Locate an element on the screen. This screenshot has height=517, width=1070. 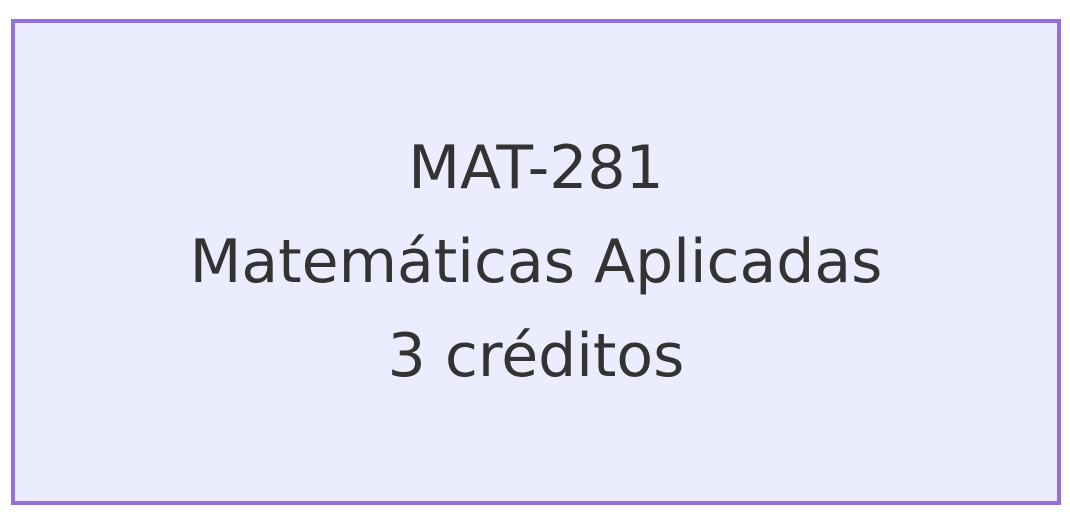
course-name: Matemáticas Aplicadas is located at coordinates (536, 262).